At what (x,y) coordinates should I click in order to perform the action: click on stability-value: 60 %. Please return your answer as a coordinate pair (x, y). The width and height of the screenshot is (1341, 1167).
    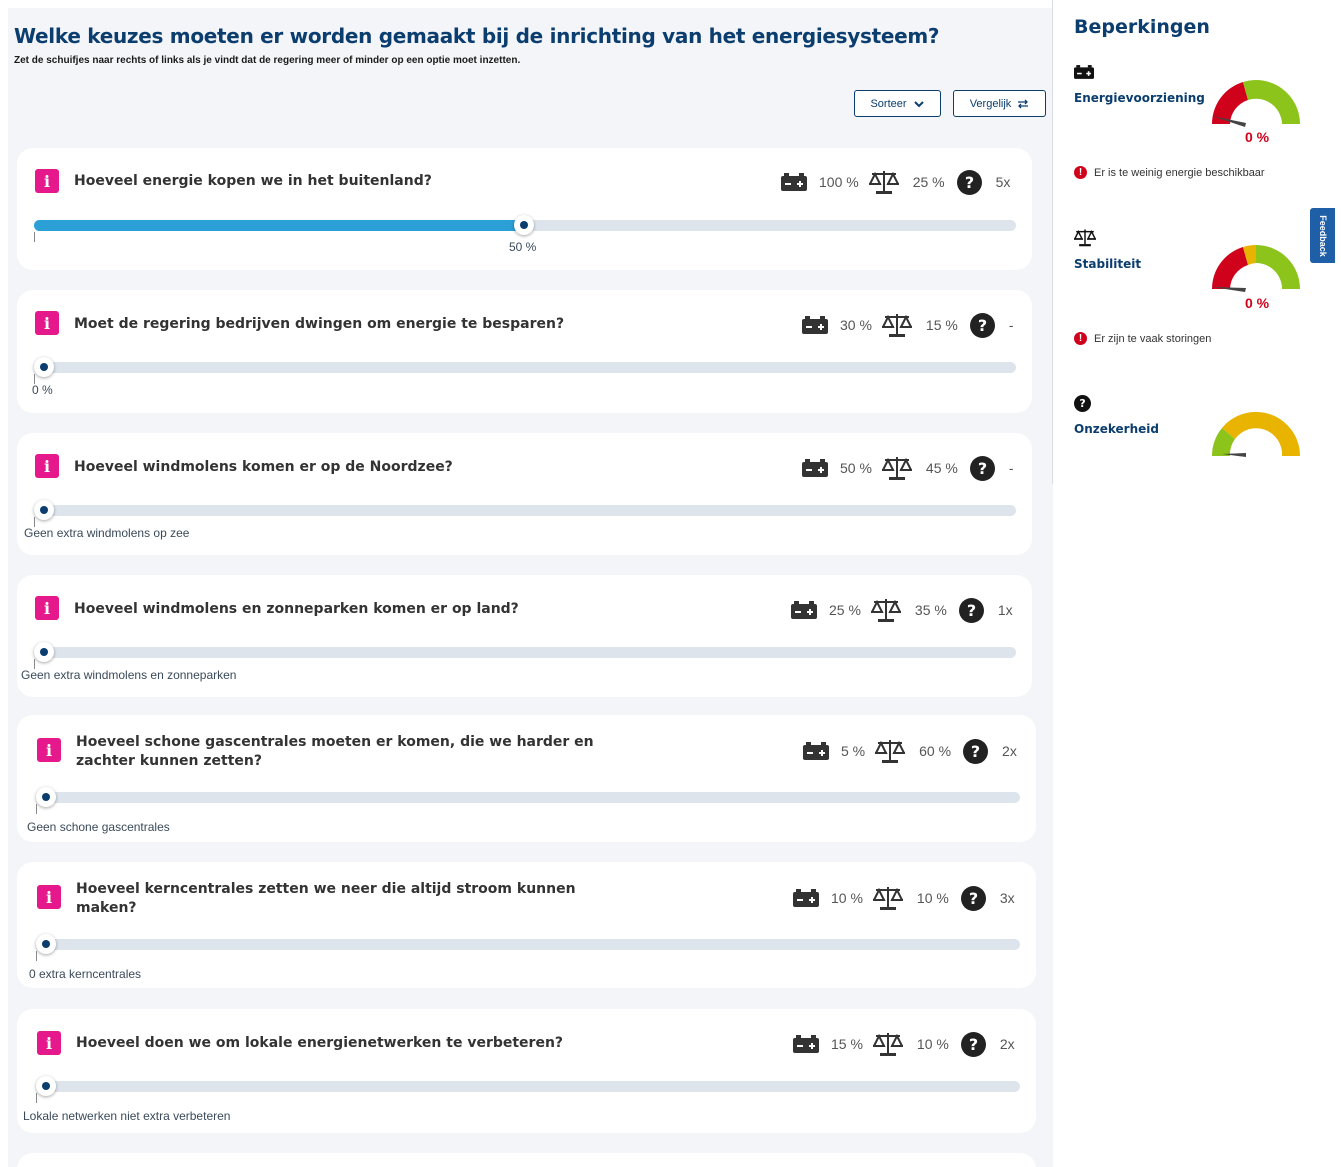
    Looking at the image, I should click on (935, 751).